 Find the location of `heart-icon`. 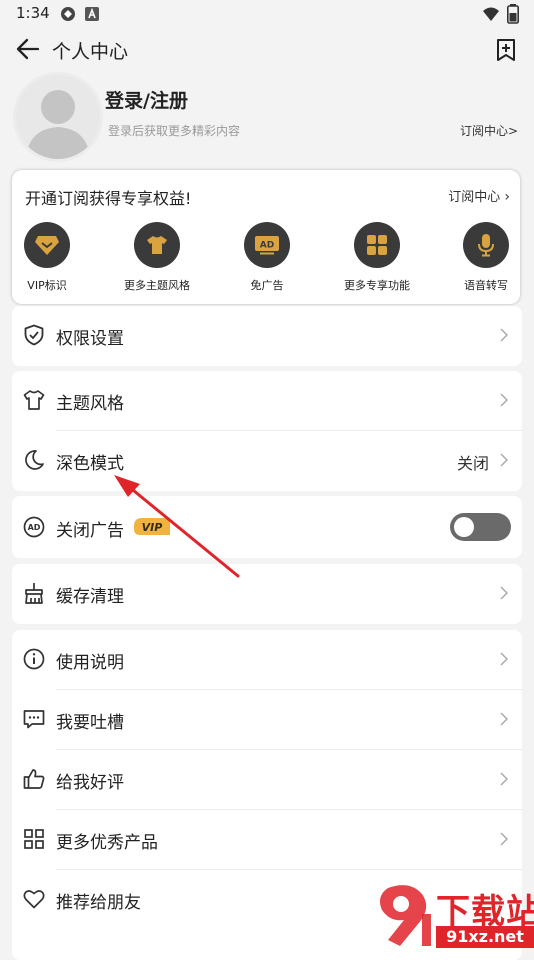

heart-icon is located at coordinates (34, 899).